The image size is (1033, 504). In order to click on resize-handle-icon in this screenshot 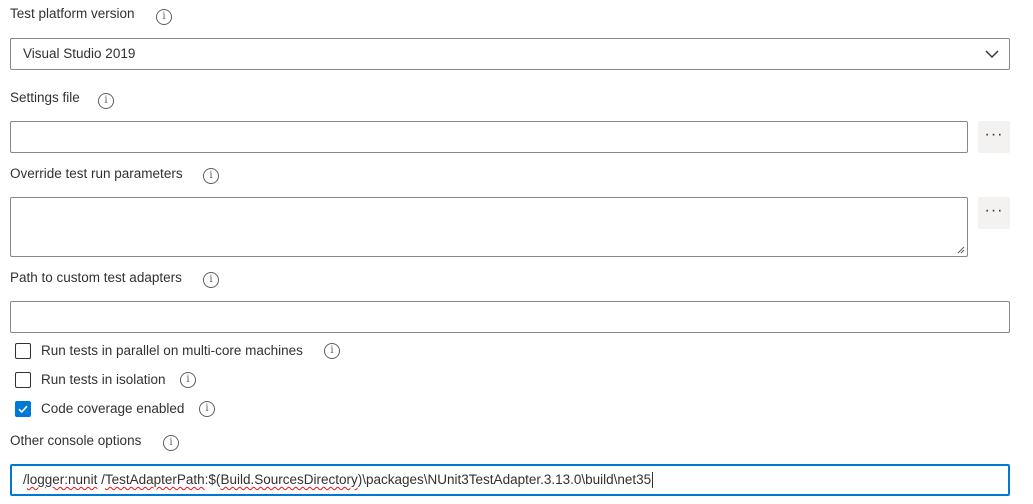, I will do `click(961, 250)`.